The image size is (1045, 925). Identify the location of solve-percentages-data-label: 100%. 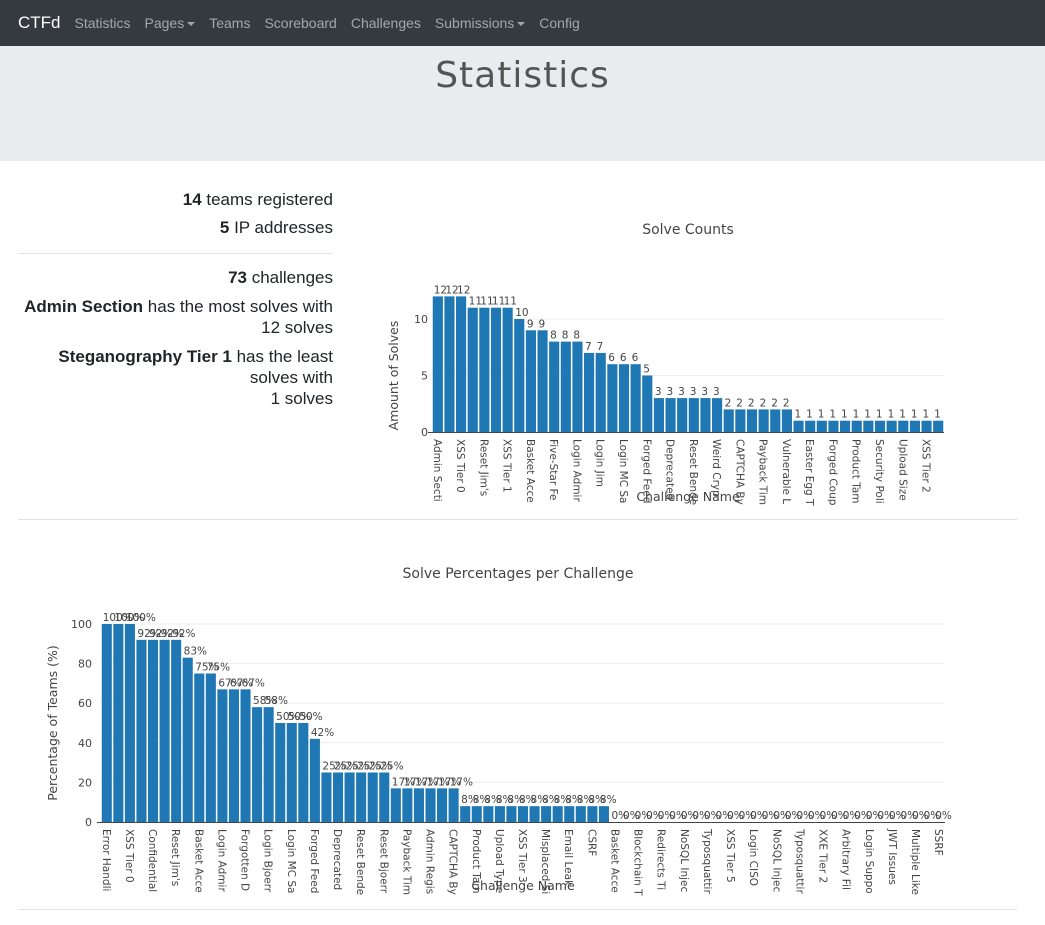
(141, 618).